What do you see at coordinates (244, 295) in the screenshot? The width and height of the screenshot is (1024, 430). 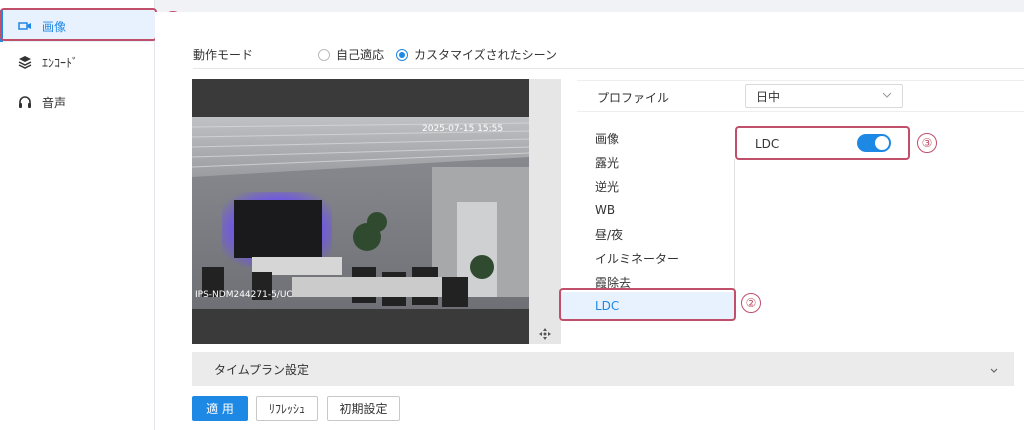 I see `channel-name-overlay: IPS-NDM244271-5/UC` at bounding box center [244, 295].